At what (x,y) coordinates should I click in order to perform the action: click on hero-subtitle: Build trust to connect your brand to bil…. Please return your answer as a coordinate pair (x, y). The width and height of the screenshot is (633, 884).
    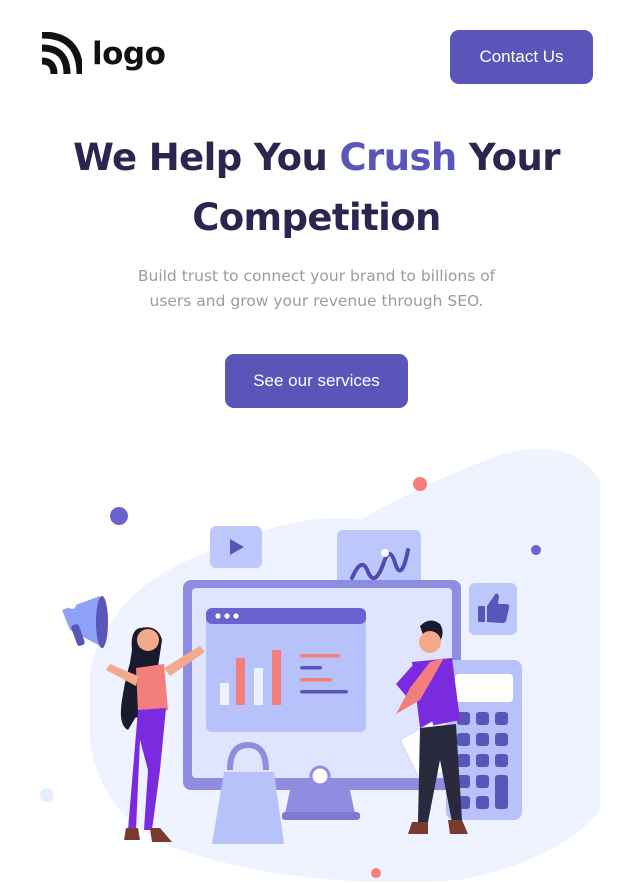
    Looking at the image, I should click on (316, 288).